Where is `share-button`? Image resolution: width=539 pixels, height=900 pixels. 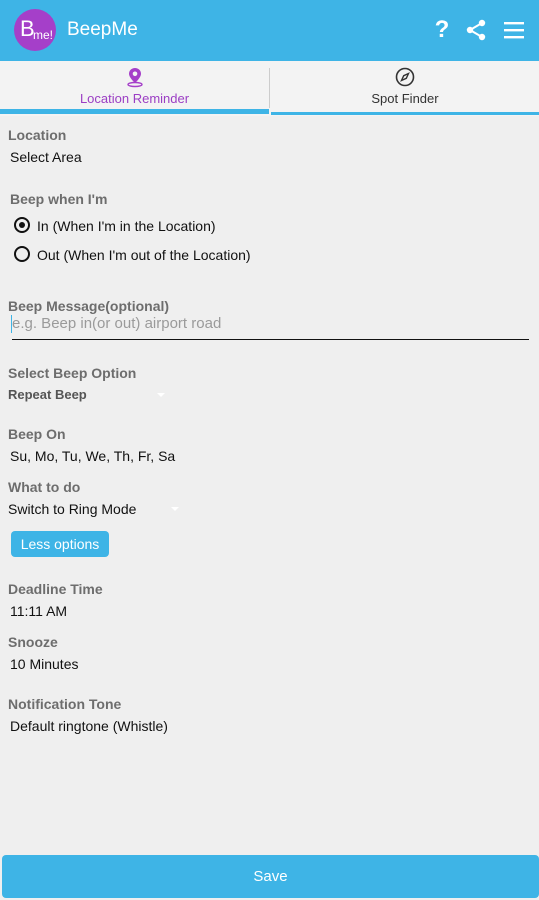 share-button is located at coordinates (476, 30).